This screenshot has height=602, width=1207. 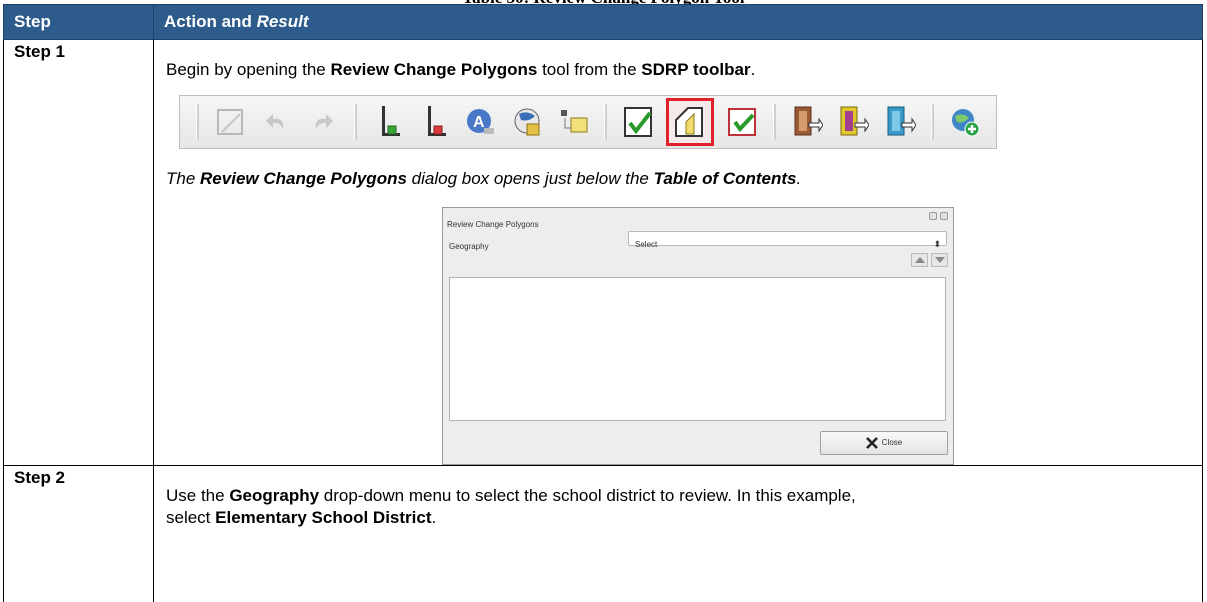 I want to click on import-icon, so click(x=807, y=122).